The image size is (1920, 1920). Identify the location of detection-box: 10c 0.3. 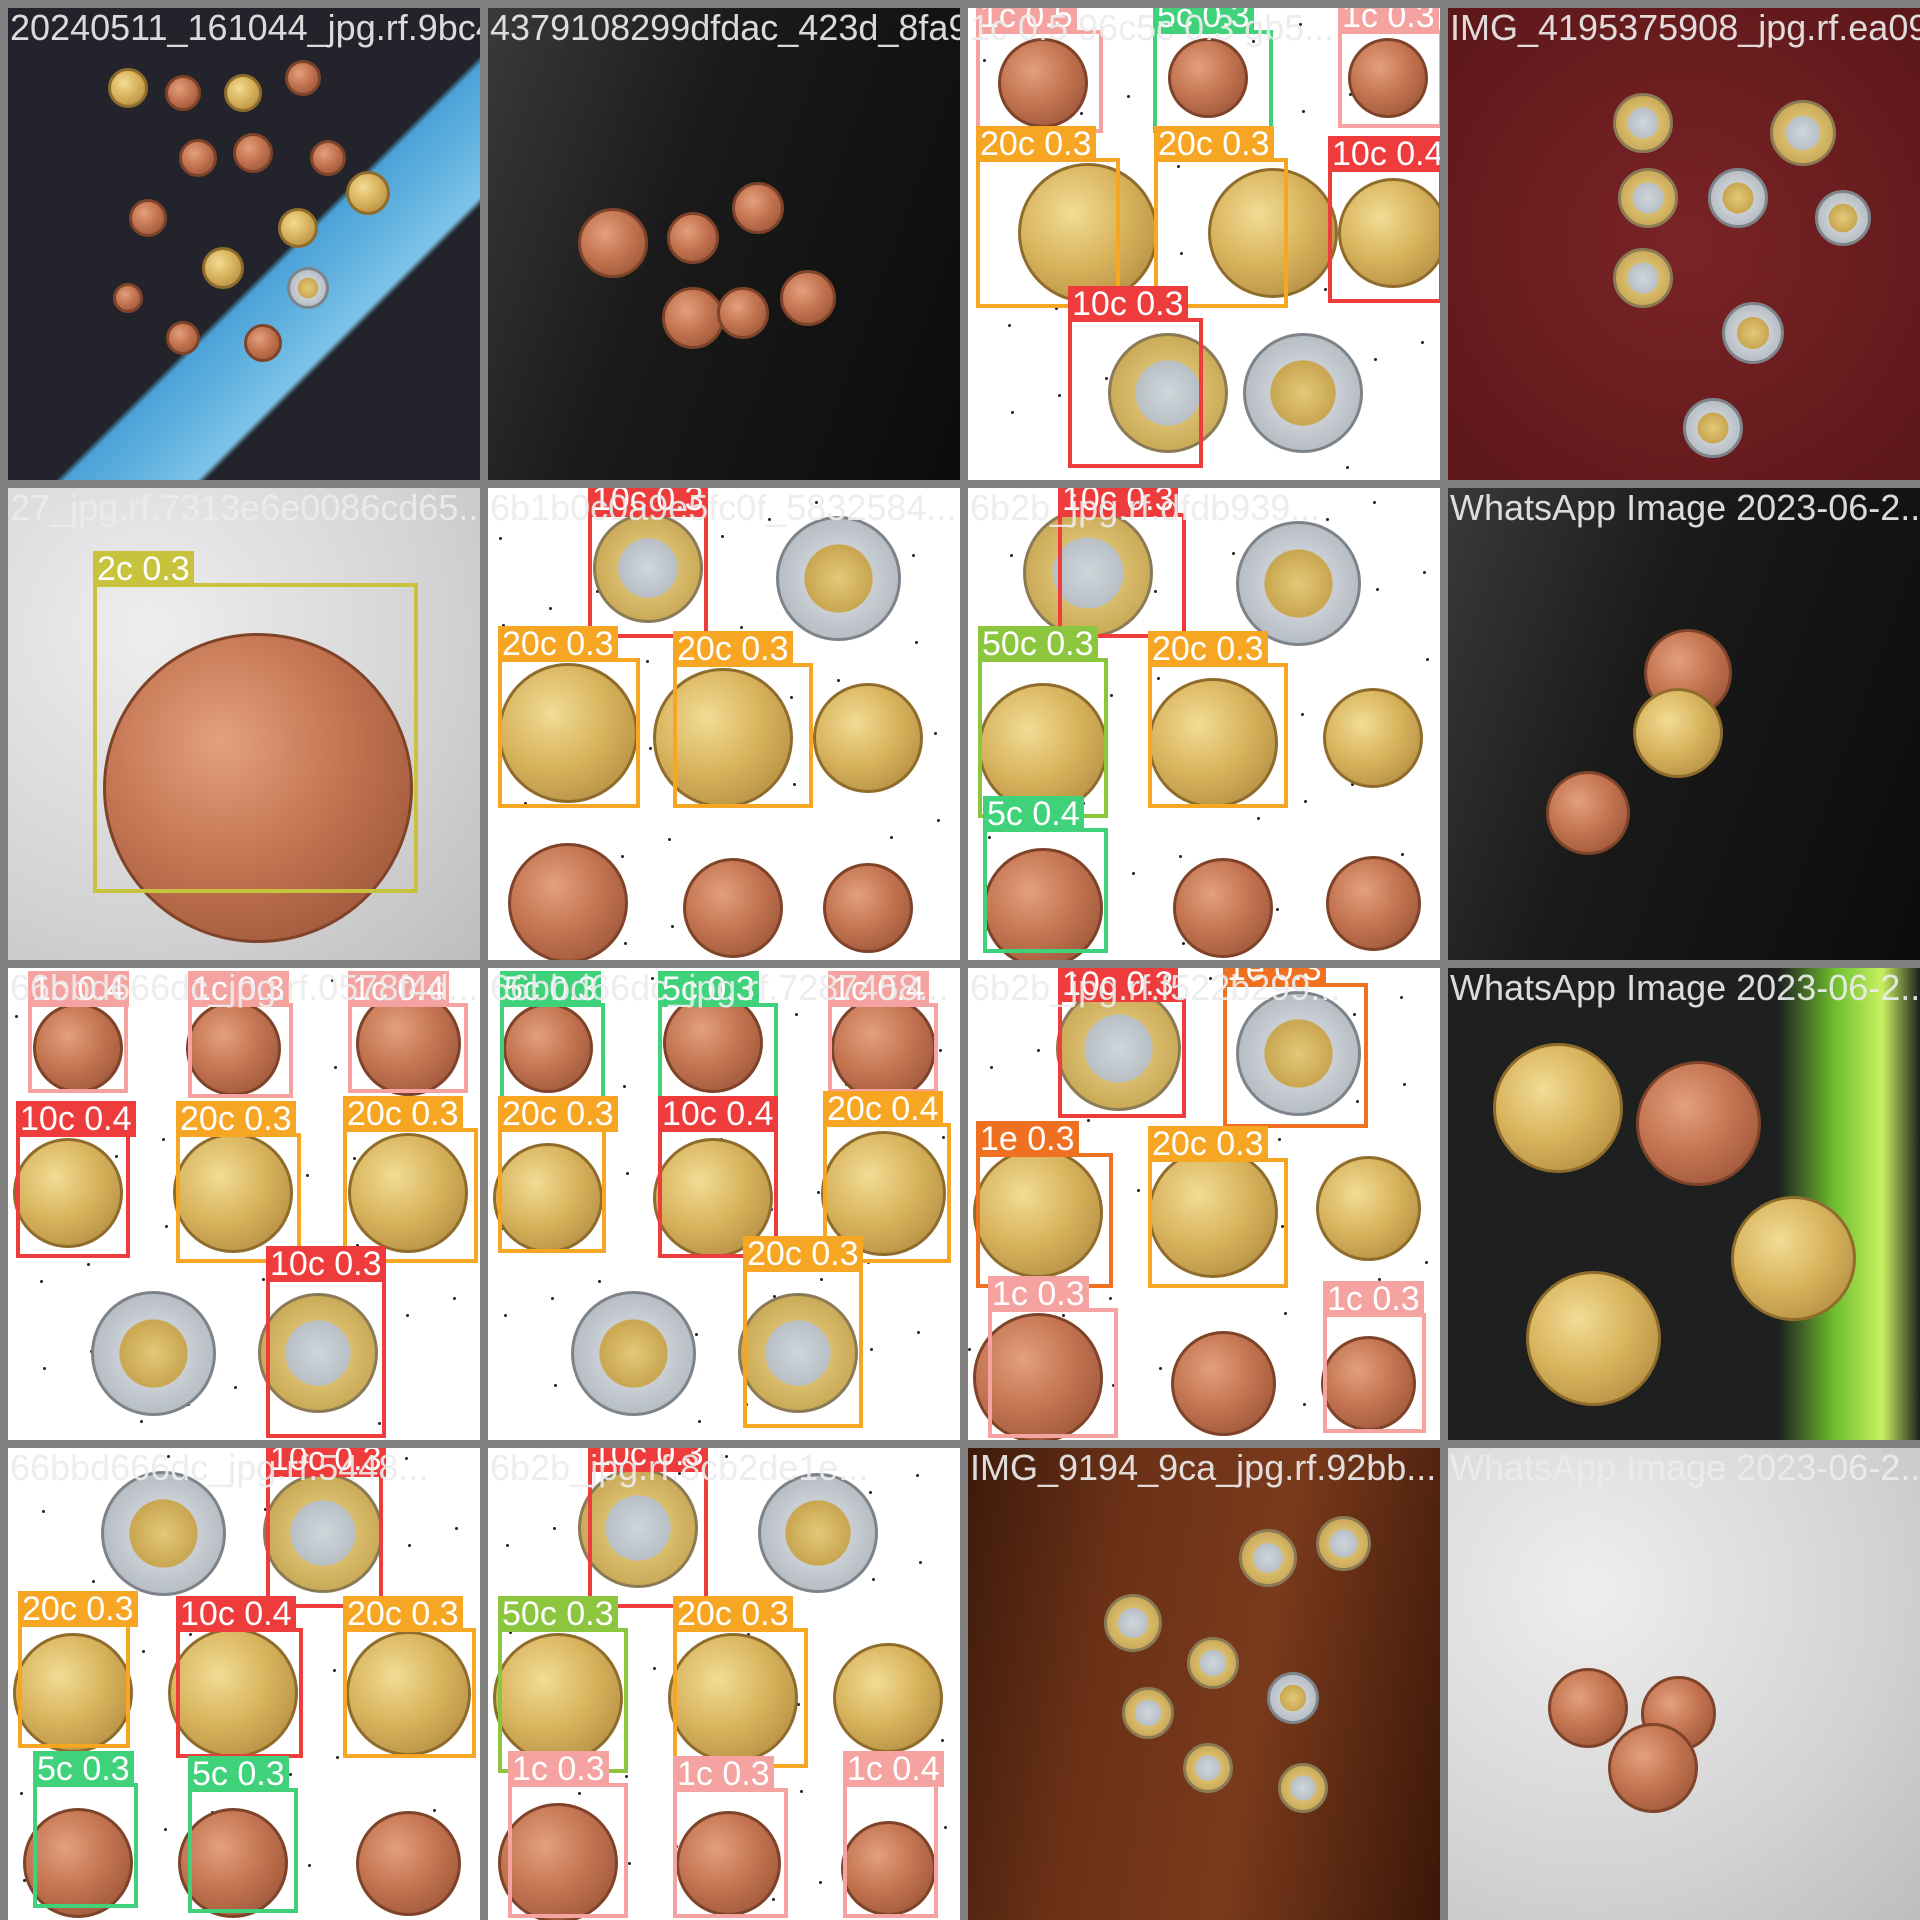
(648, 1528).